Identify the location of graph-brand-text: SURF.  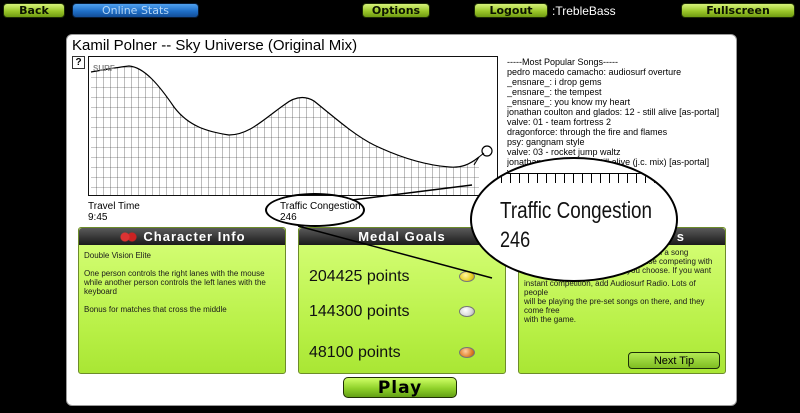
(104, 68).